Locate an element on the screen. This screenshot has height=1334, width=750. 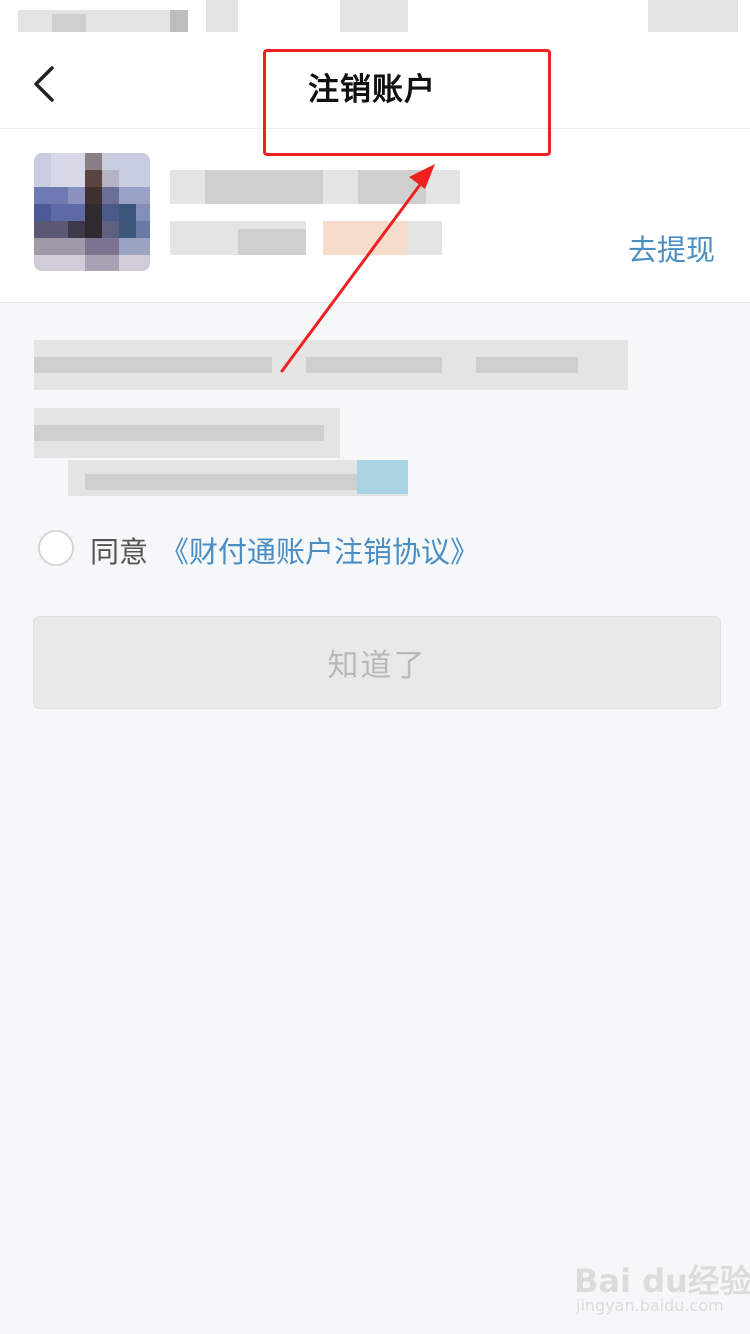
agree-radio is located at coordinates (56, 548).